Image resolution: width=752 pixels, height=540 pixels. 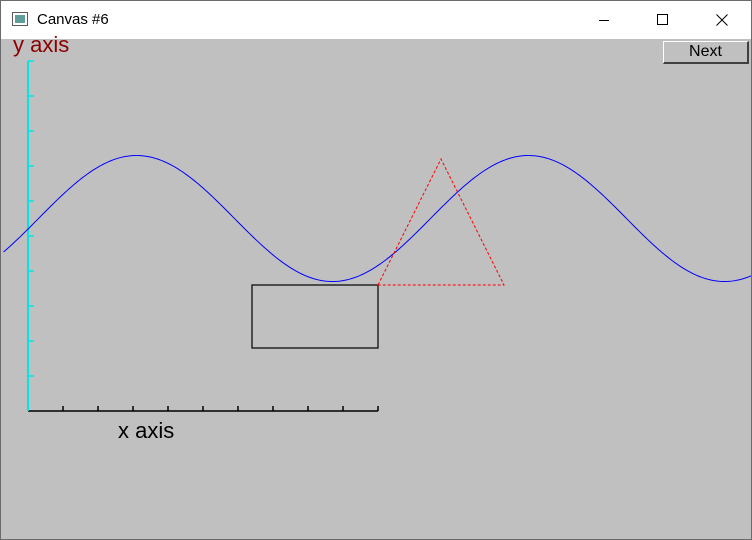 I want to click on y-axis-label: y axis, so click(x=41, y=44).